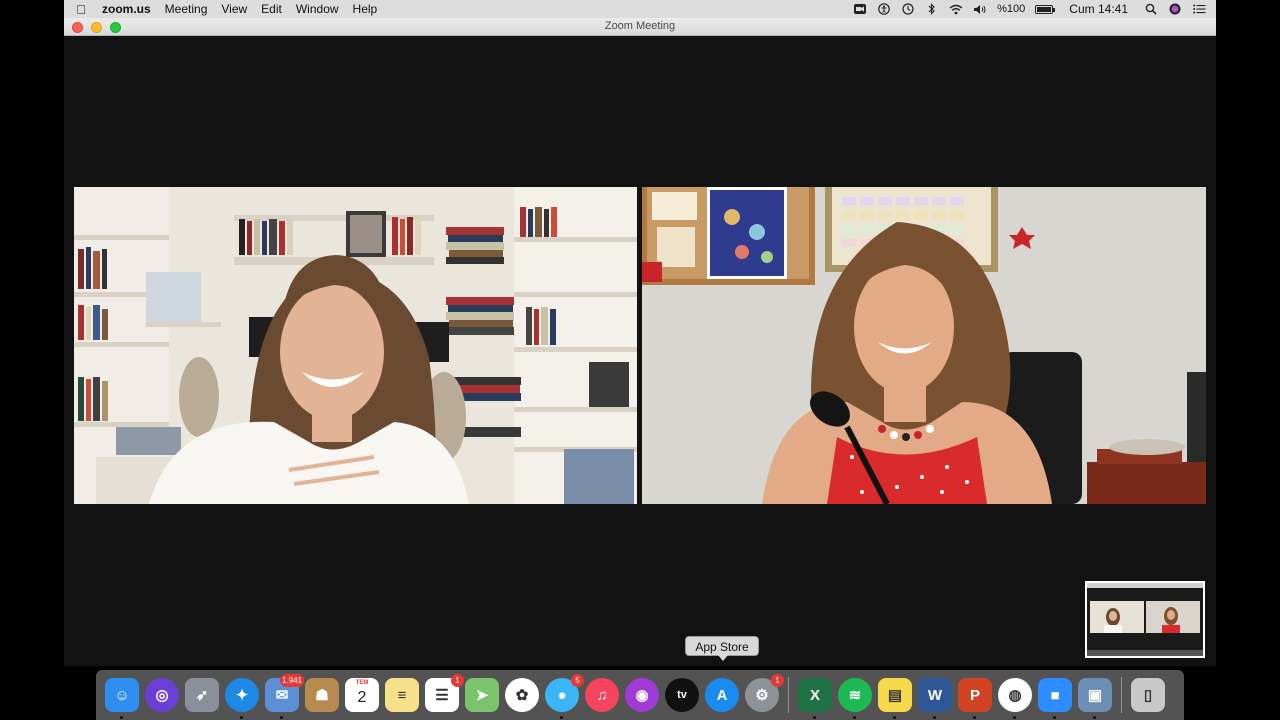  I want to click on trash-icon: ▯, so click(1148, 695).